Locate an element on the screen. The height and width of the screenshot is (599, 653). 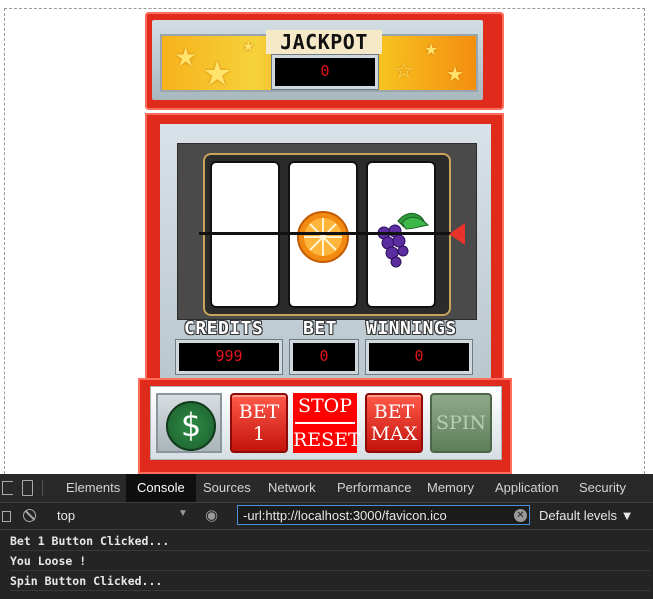
chevron-down-icon: ▼ is located at coordinates (183, 513).